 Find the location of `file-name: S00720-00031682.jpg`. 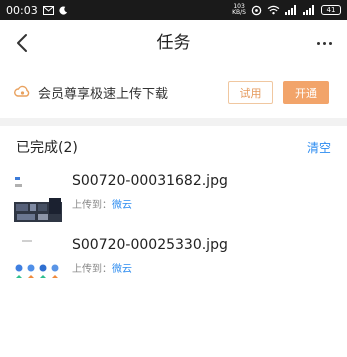

file-name: S00720-00031682.jpg is located at coordinates (150, 181).